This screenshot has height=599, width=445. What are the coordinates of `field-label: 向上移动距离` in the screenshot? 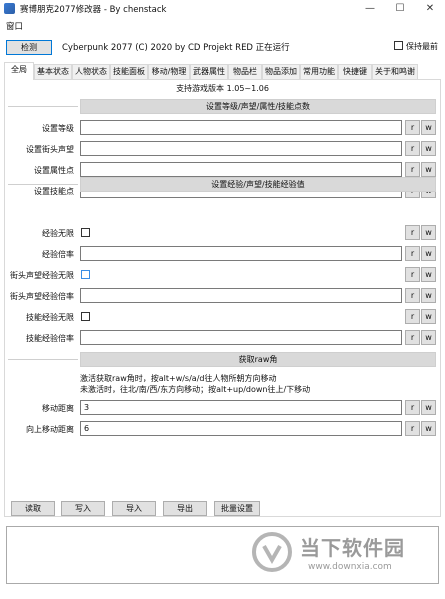 It's located at (50, 429).